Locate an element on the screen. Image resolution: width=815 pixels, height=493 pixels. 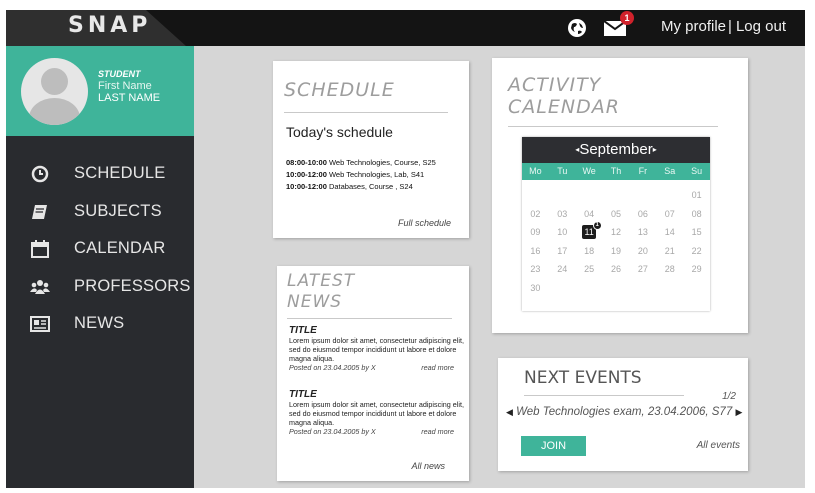
weekday-label: Fr is located at coordinates (643, 171).